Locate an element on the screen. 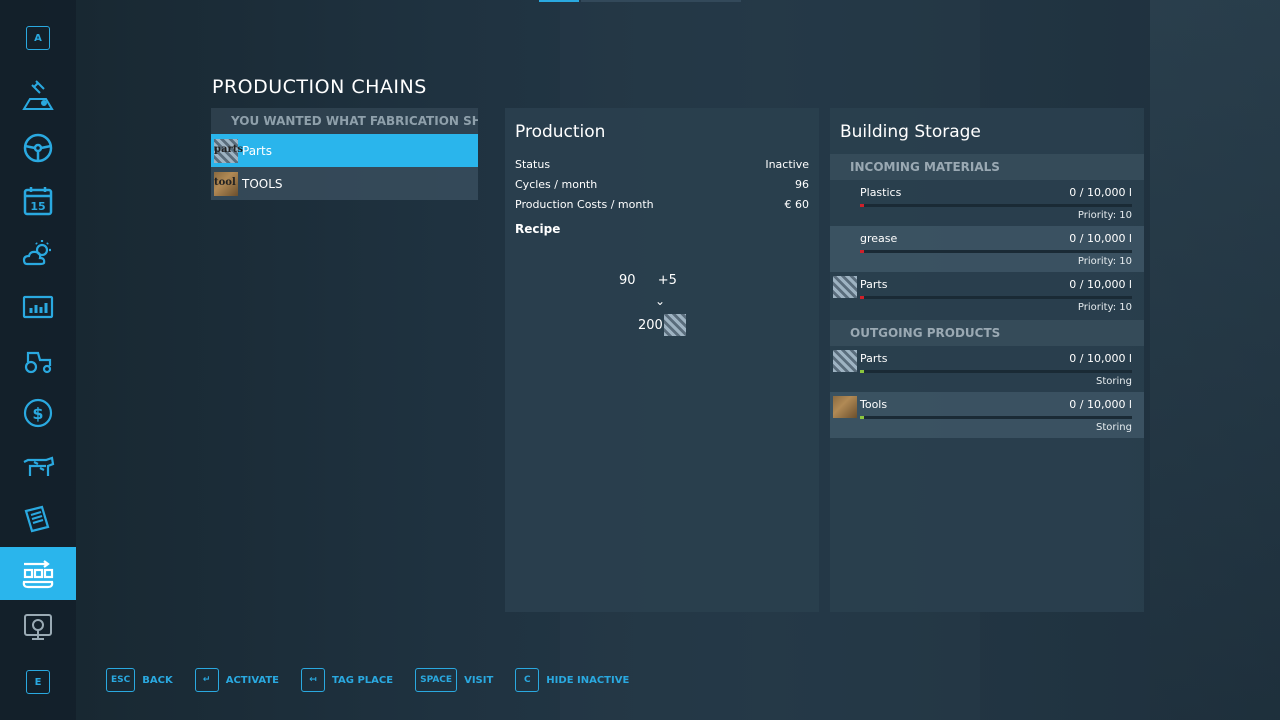  stat-costs: Production Costs / month € 60 is located at coordinates (662, 204).